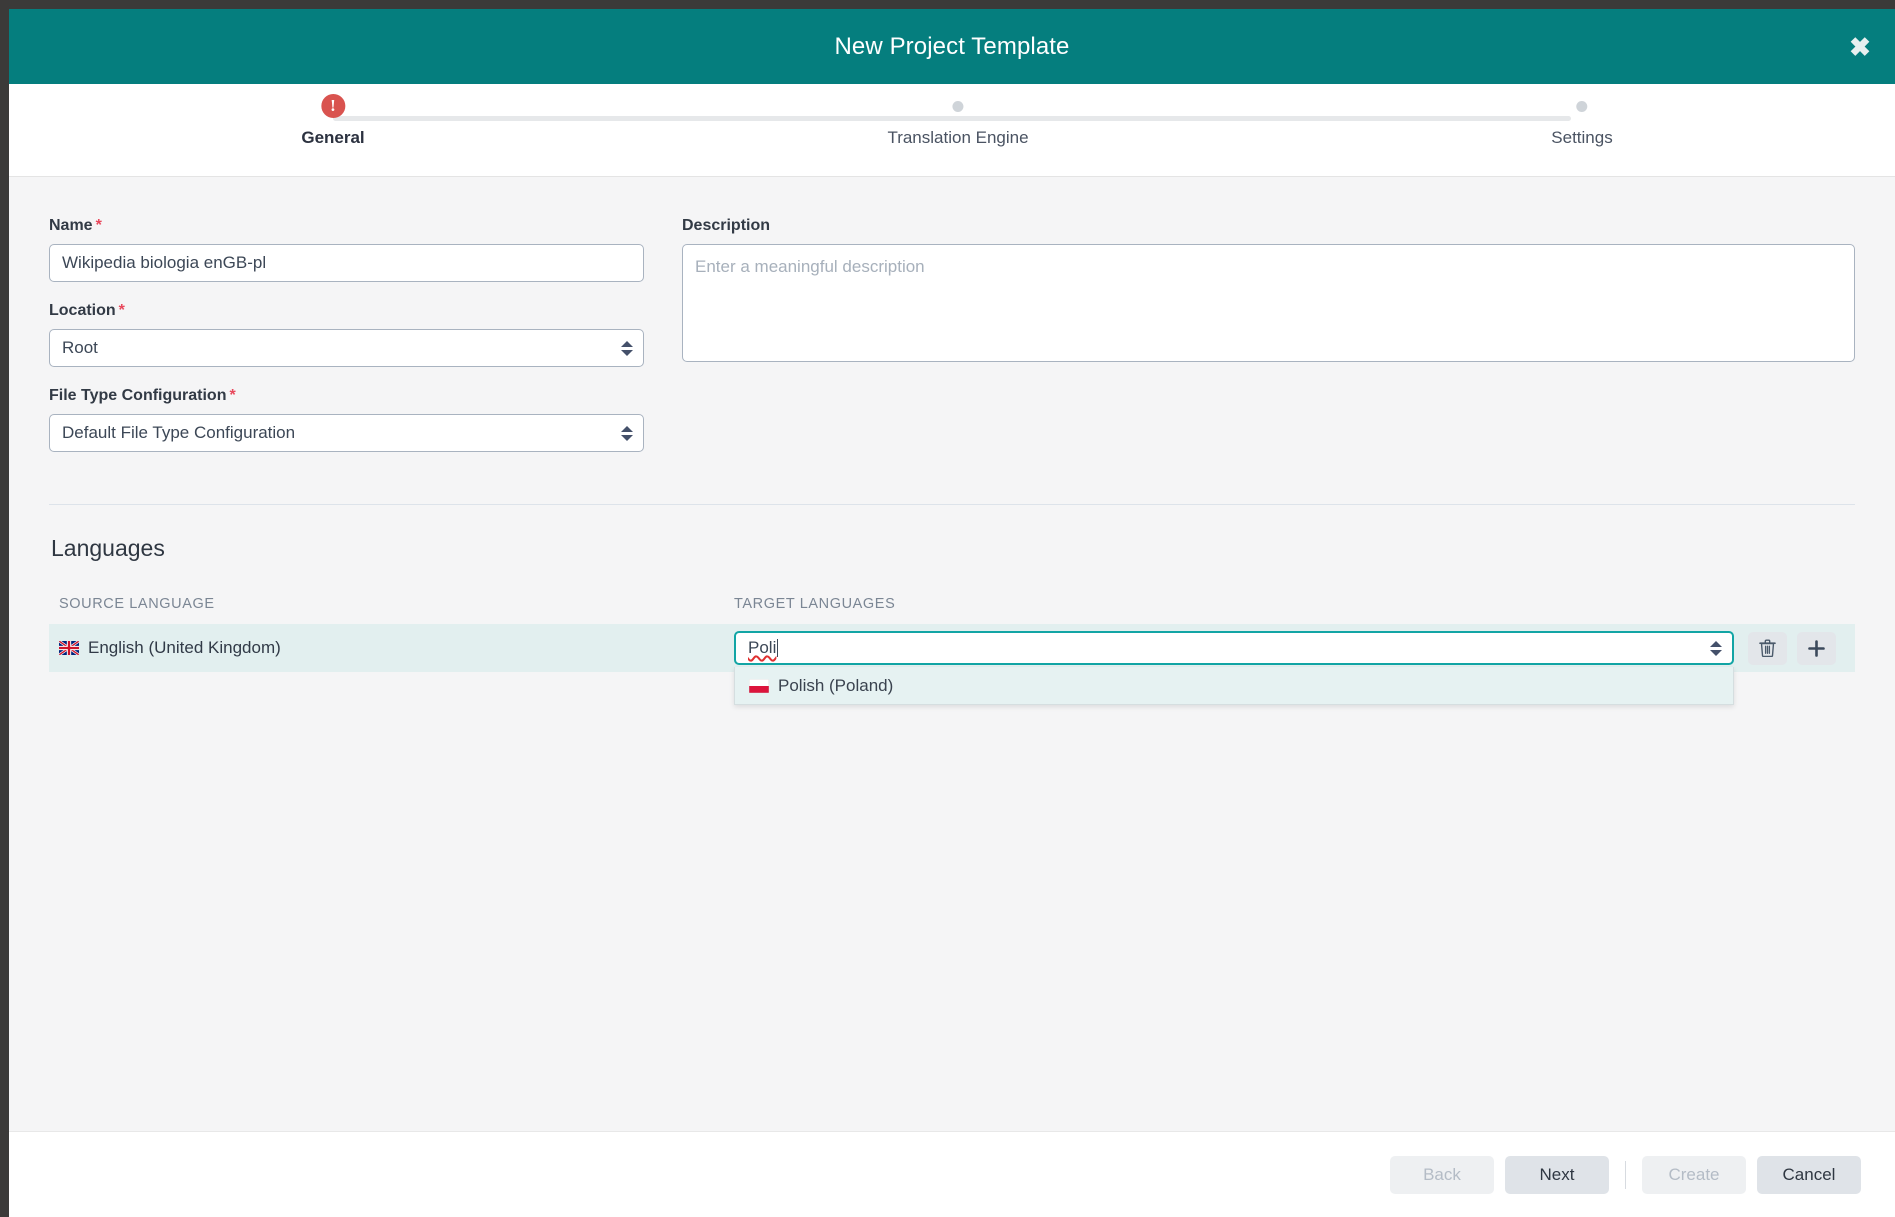 The image size is (1895, 1217). Describe the element at coordinates (346, 433) in the screenshot. I see `file-type-configuration-select: Default File Type Configuration` at that location.